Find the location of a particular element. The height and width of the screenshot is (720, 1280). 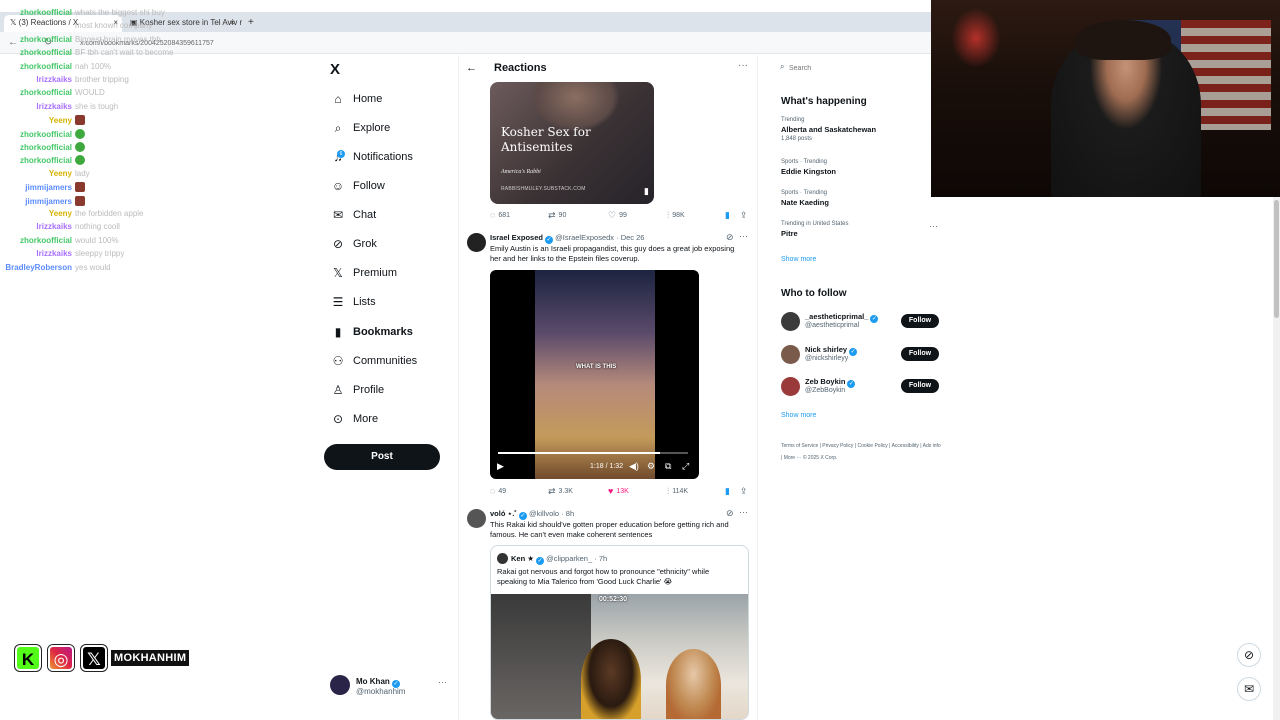

trend-item: Trending in United States Pitre is located at coordinates (814, 229).